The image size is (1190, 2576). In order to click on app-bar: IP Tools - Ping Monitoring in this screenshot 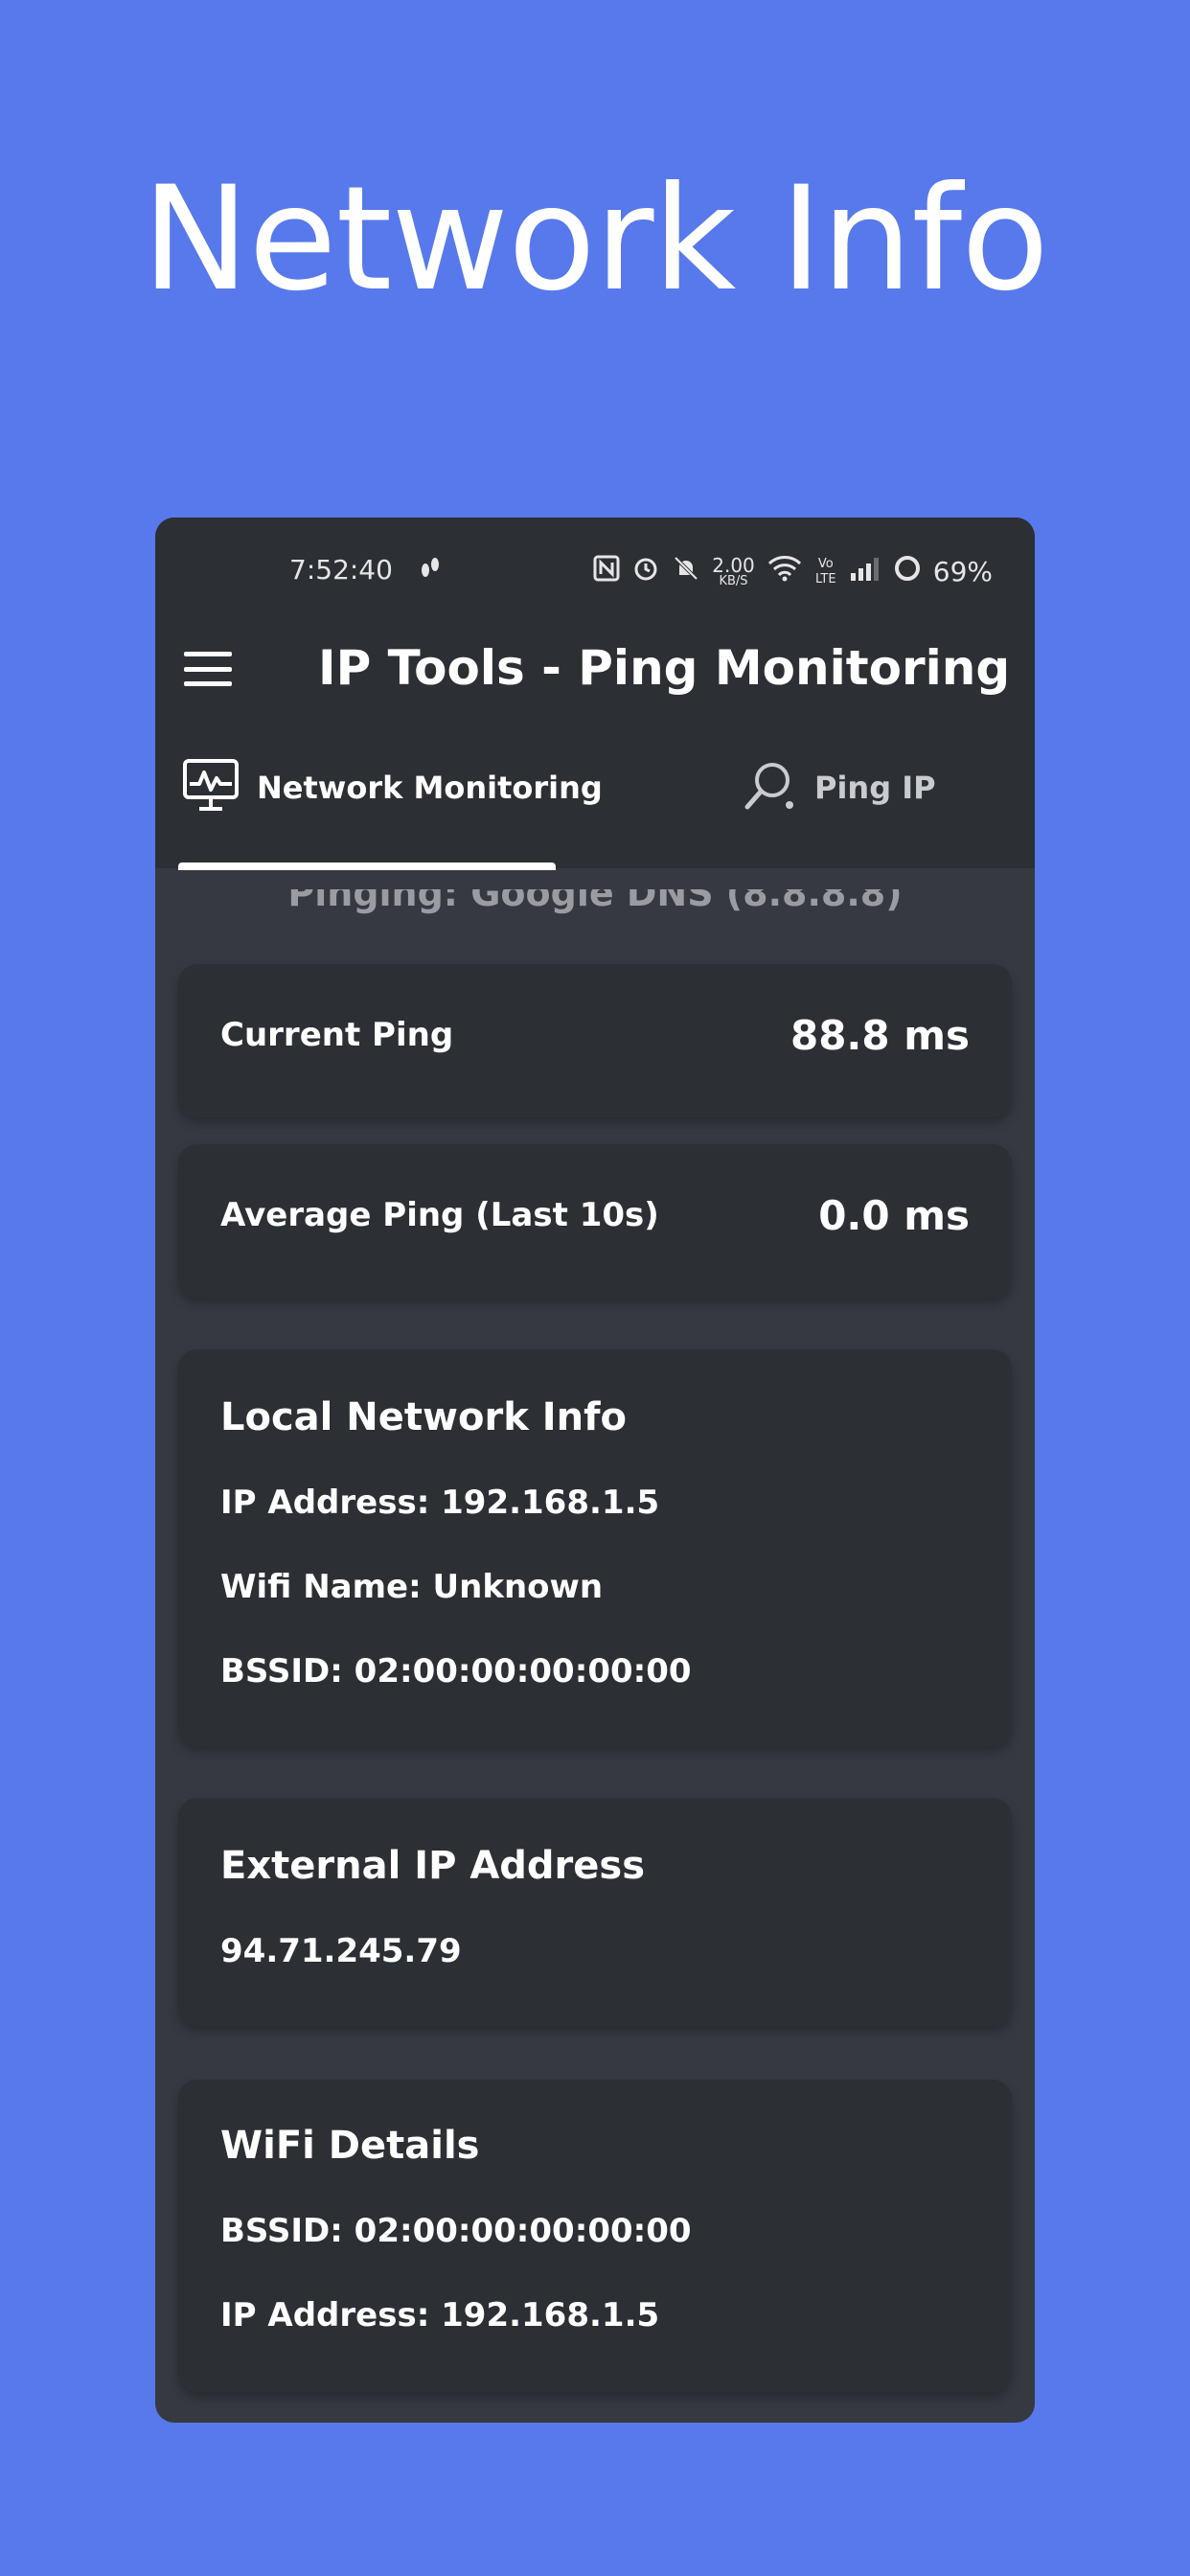, I will do `click(595, 670)`.